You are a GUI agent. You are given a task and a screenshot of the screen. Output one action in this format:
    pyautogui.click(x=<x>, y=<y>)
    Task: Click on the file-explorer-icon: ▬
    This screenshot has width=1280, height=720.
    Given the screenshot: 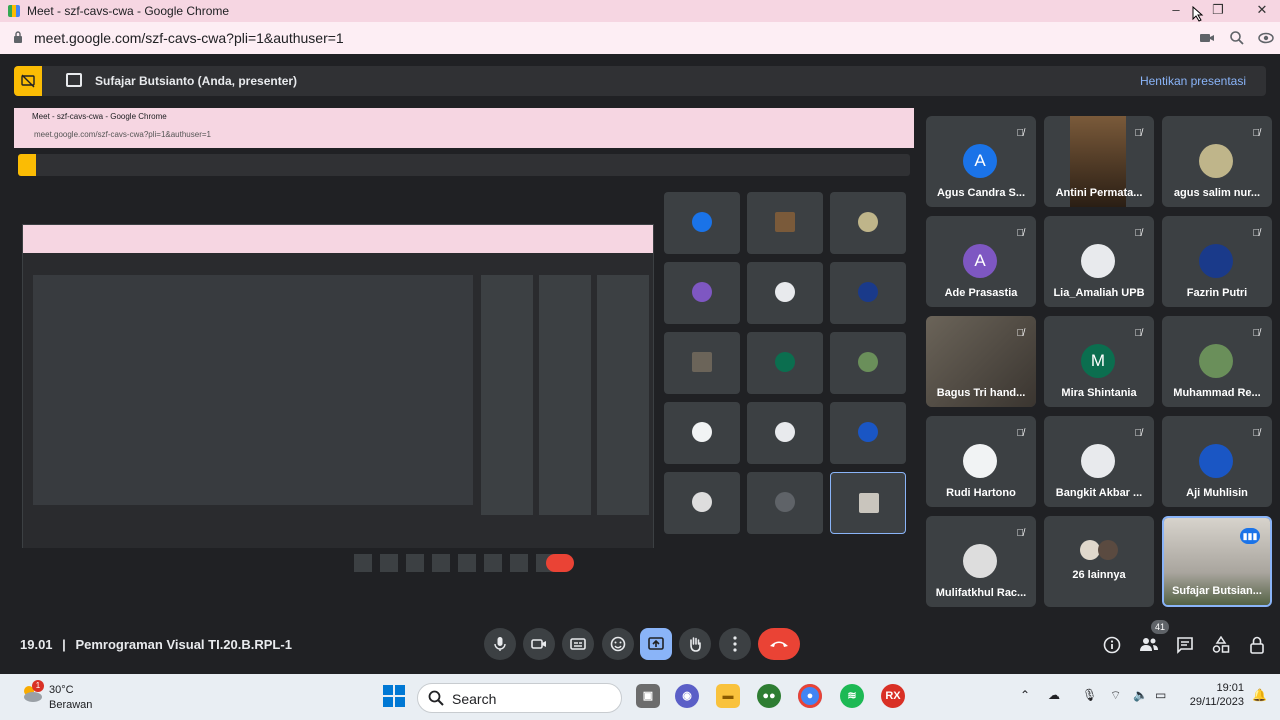 What is the action you would take?
    pyautogui.click(x=728, y=696)
    